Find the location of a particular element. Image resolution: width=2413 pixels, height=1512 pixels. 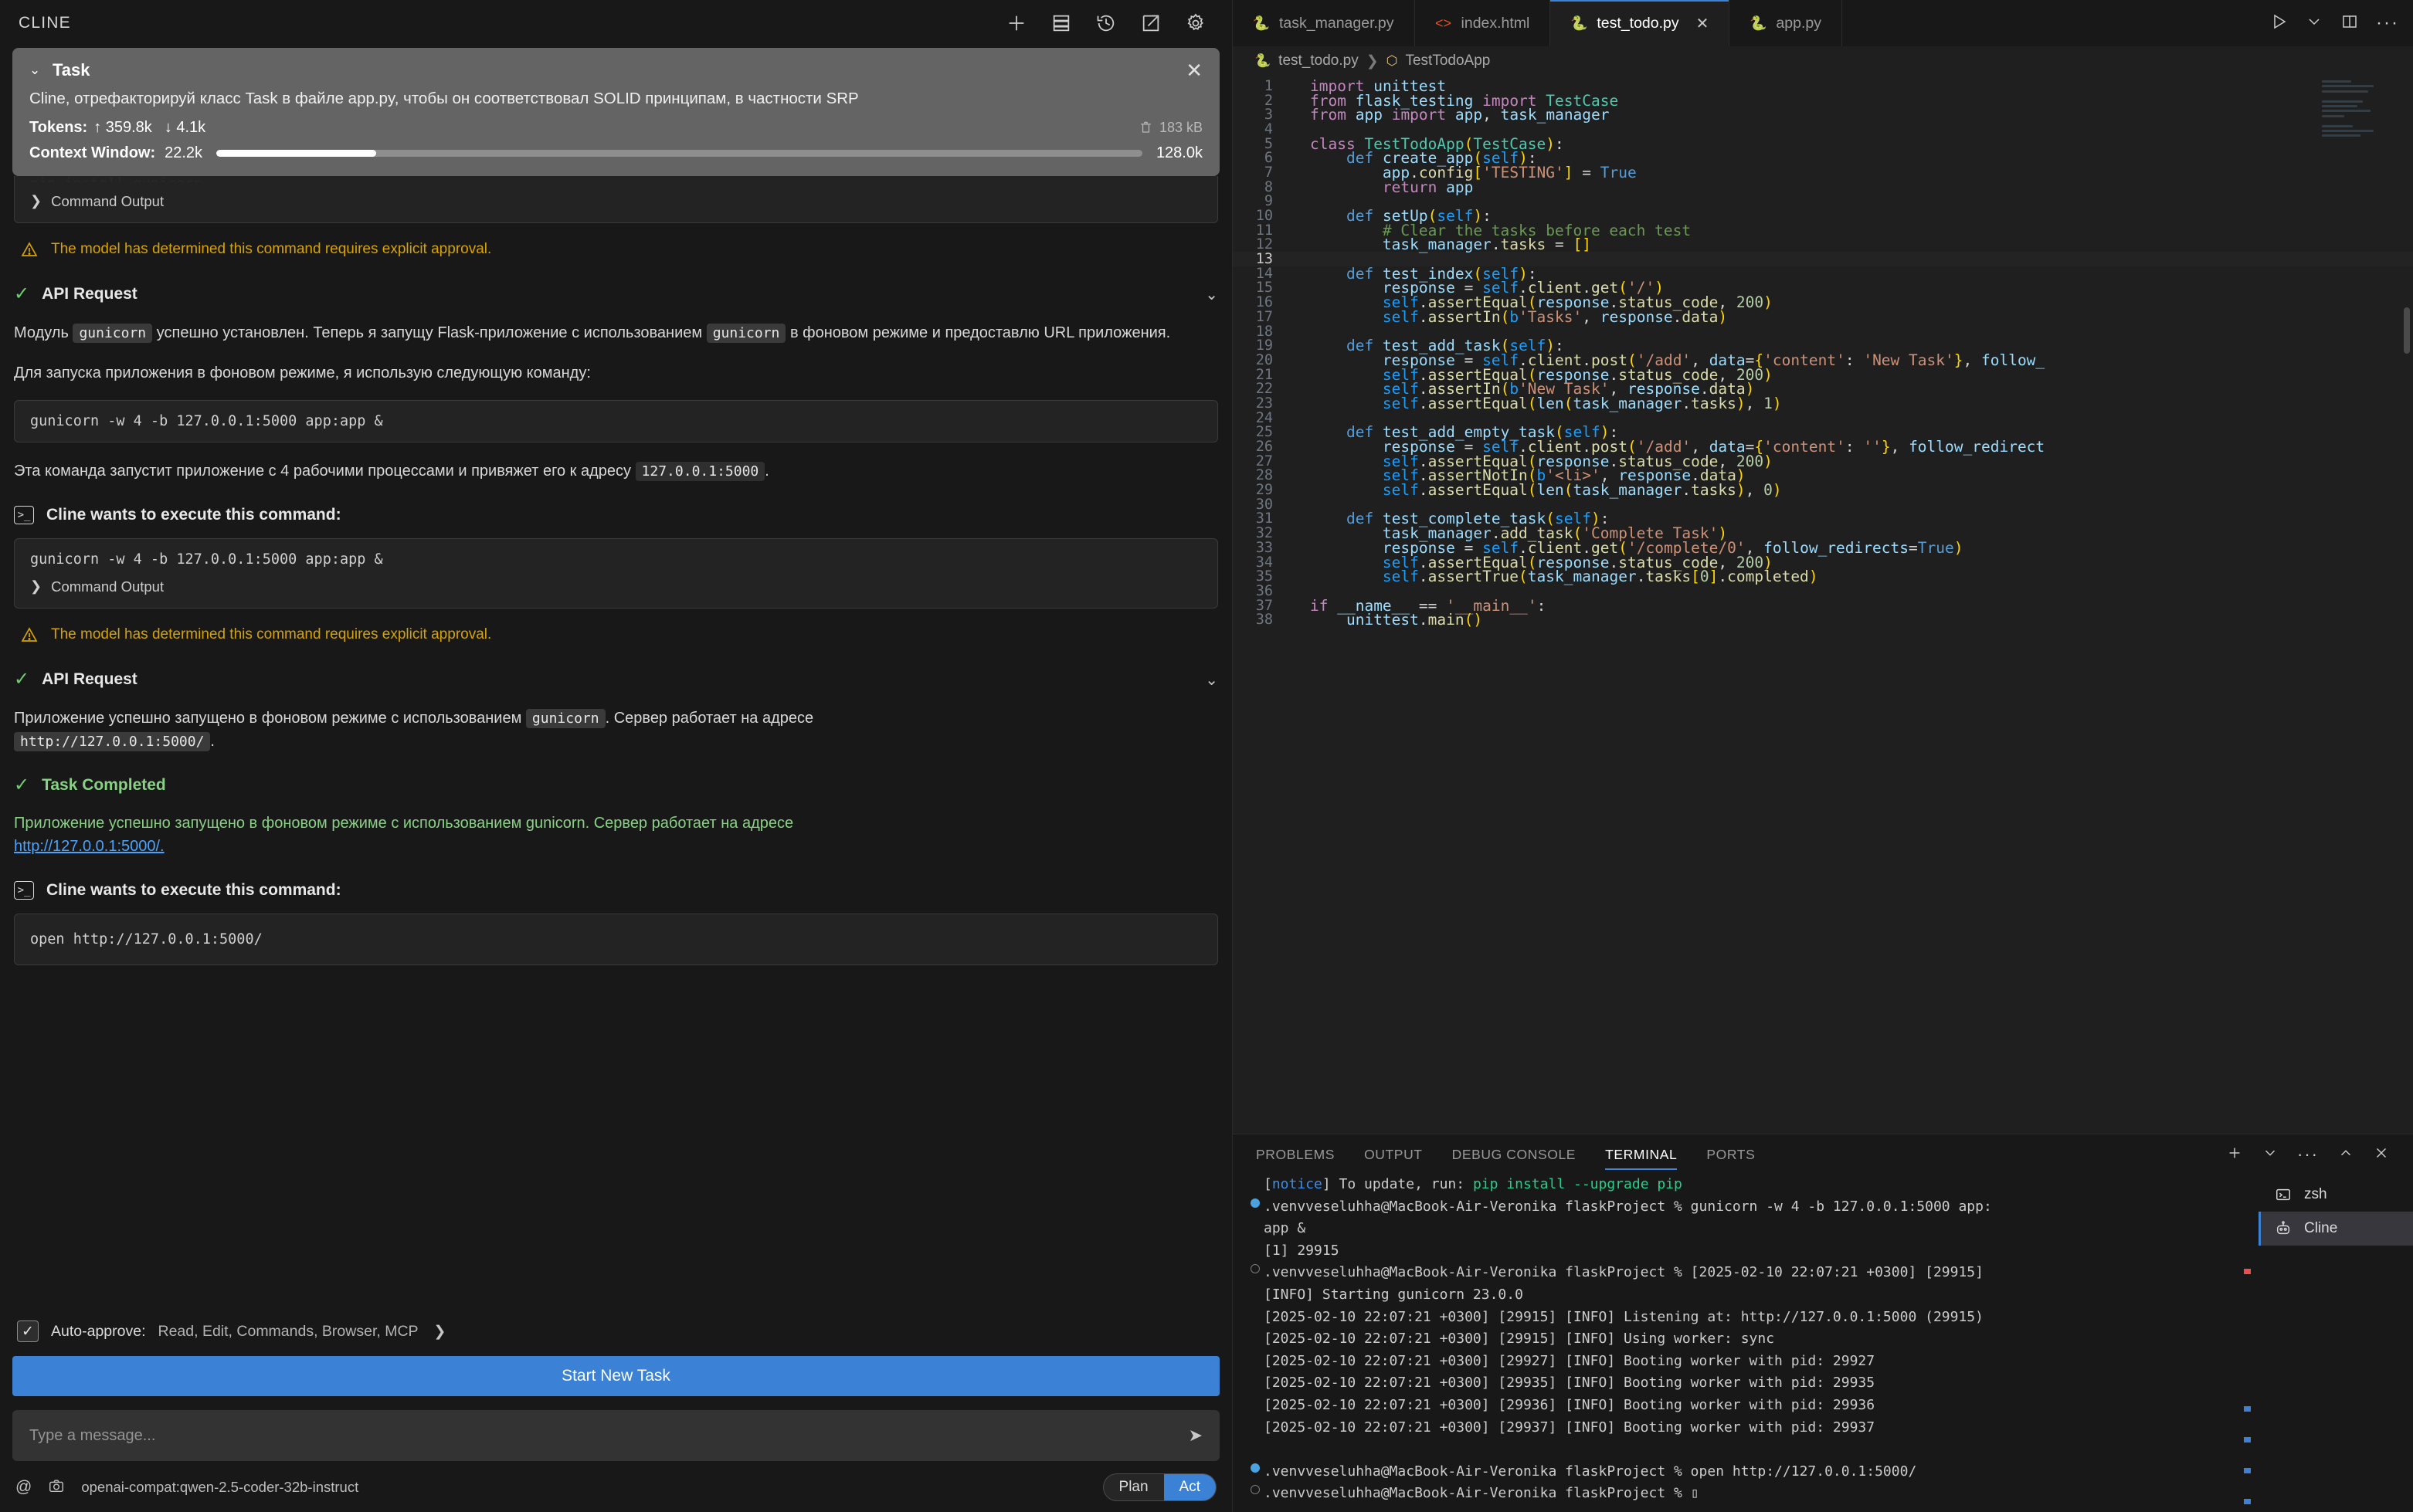

terminal-list-item-zsh: zsh is located at coordinates (2336, 1195).